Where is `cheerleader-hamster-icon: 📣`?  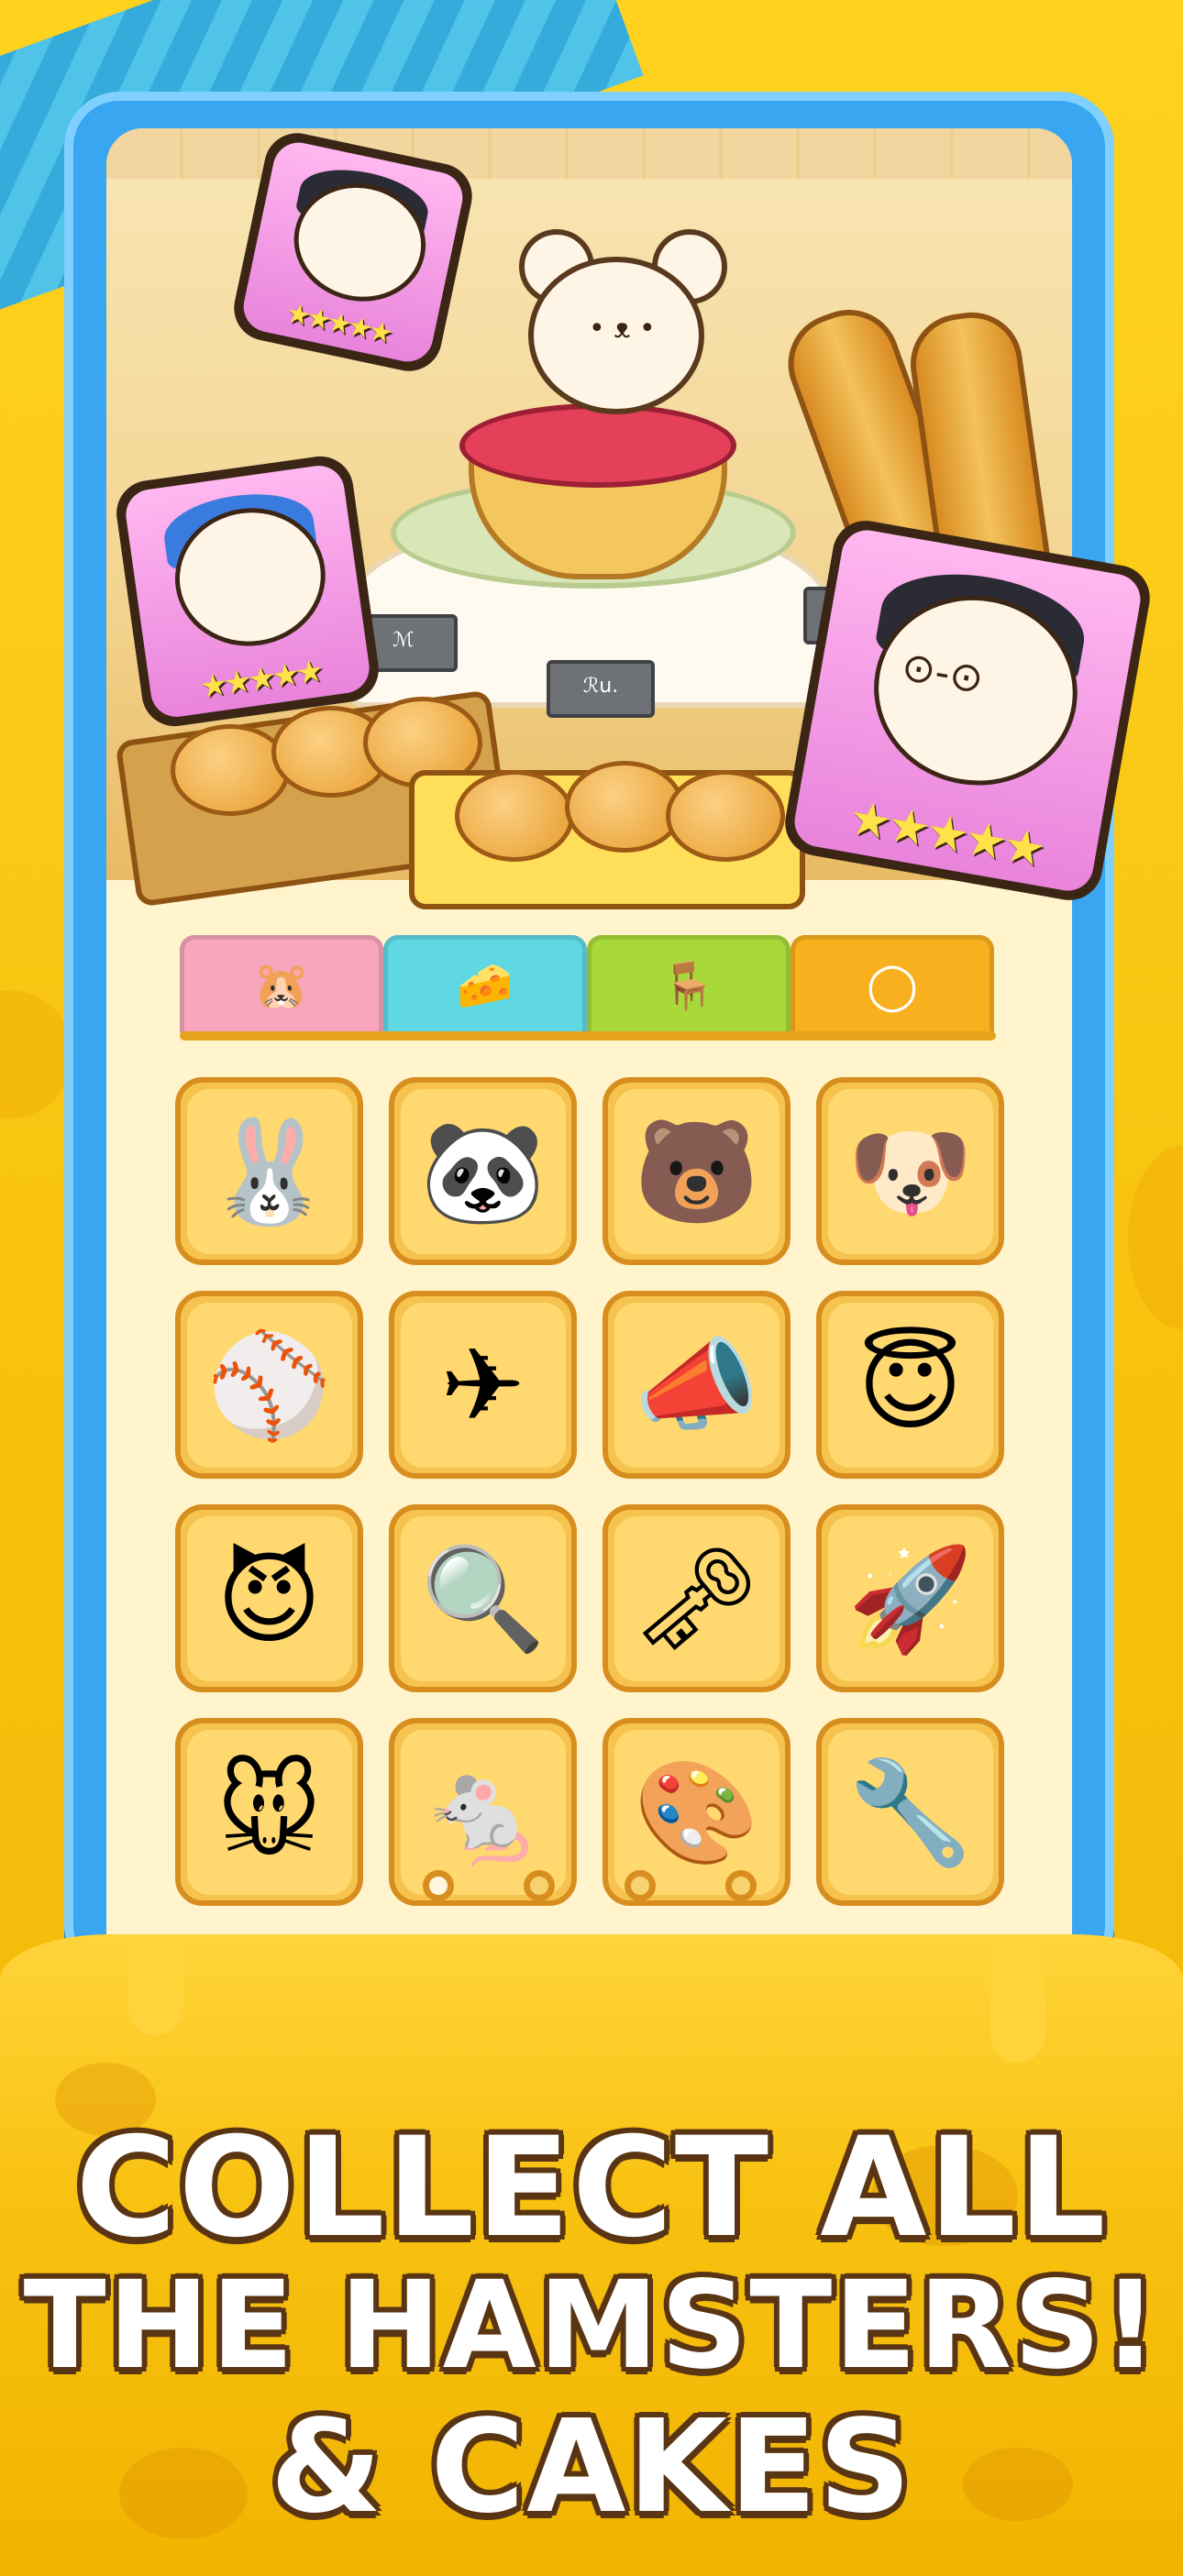 cheerleader-hamster-icon: 📣 is located at coordinates (696, 1385).